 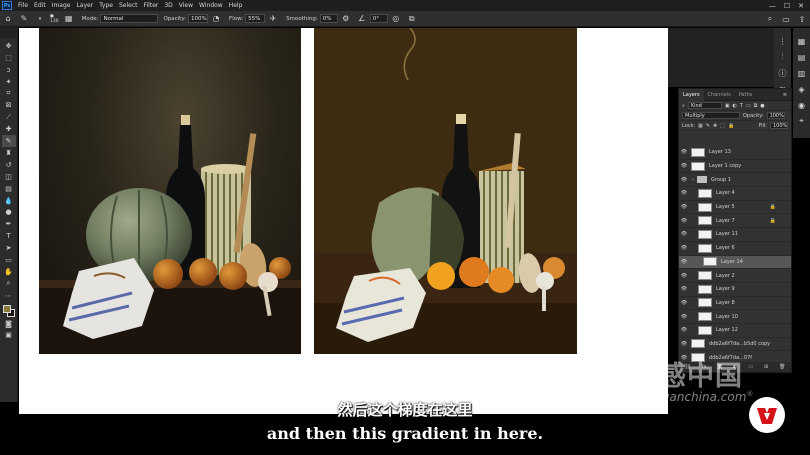 I want to click on type-tool-icon: T, so click(x=9, y=236).